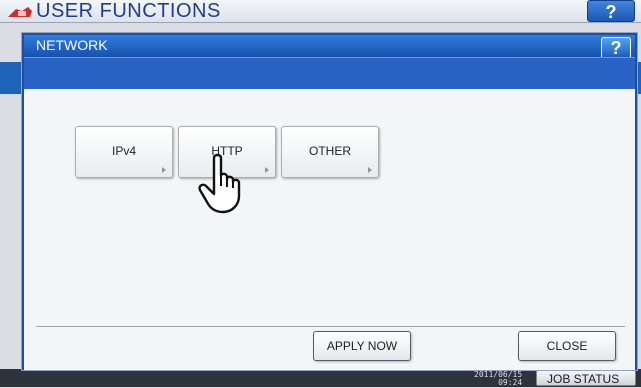  I want to click on other-label: OTHER, so click(330, 151).